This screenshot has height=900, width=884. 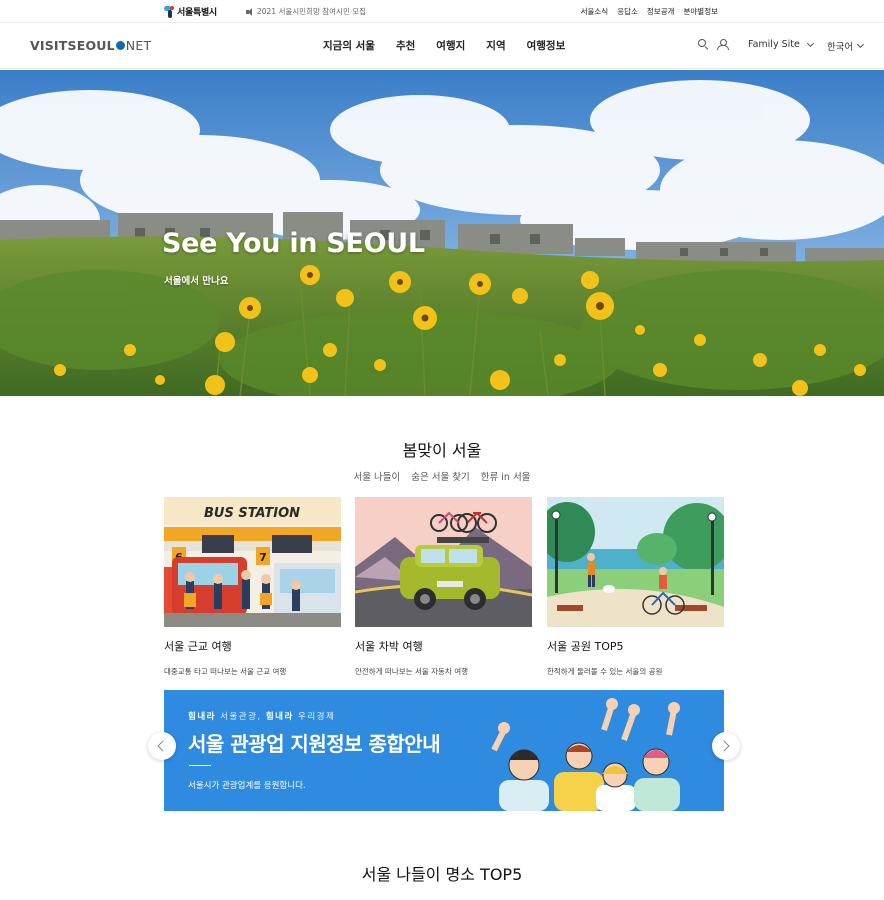 I want to click on brand-tail-text: NET, so click(x=138, y=45).